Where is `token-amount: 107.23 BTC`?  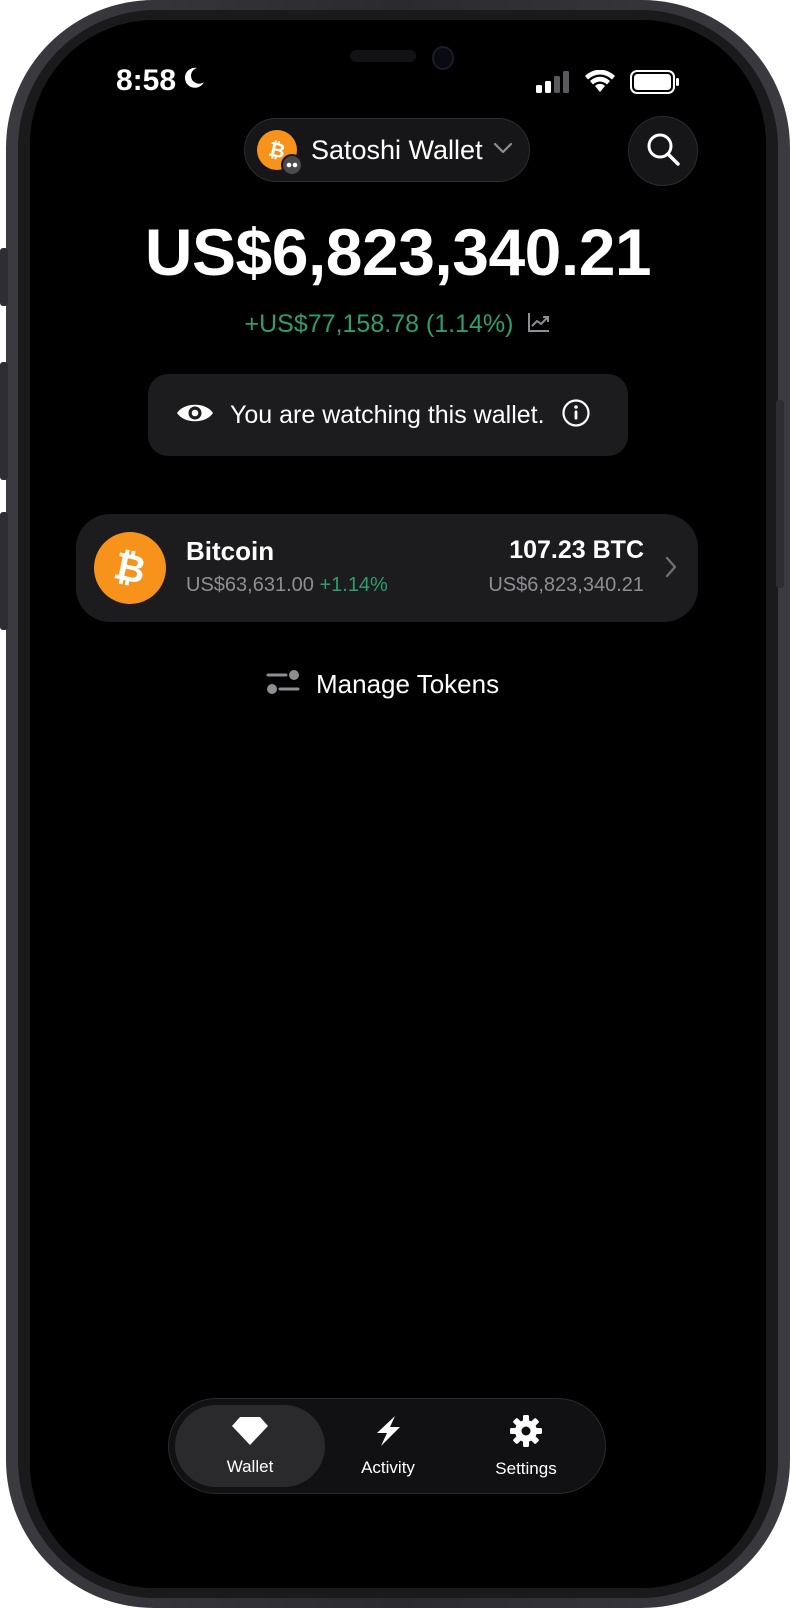 token-amount: 107.23 BTC is located at coordinates (576, 550).